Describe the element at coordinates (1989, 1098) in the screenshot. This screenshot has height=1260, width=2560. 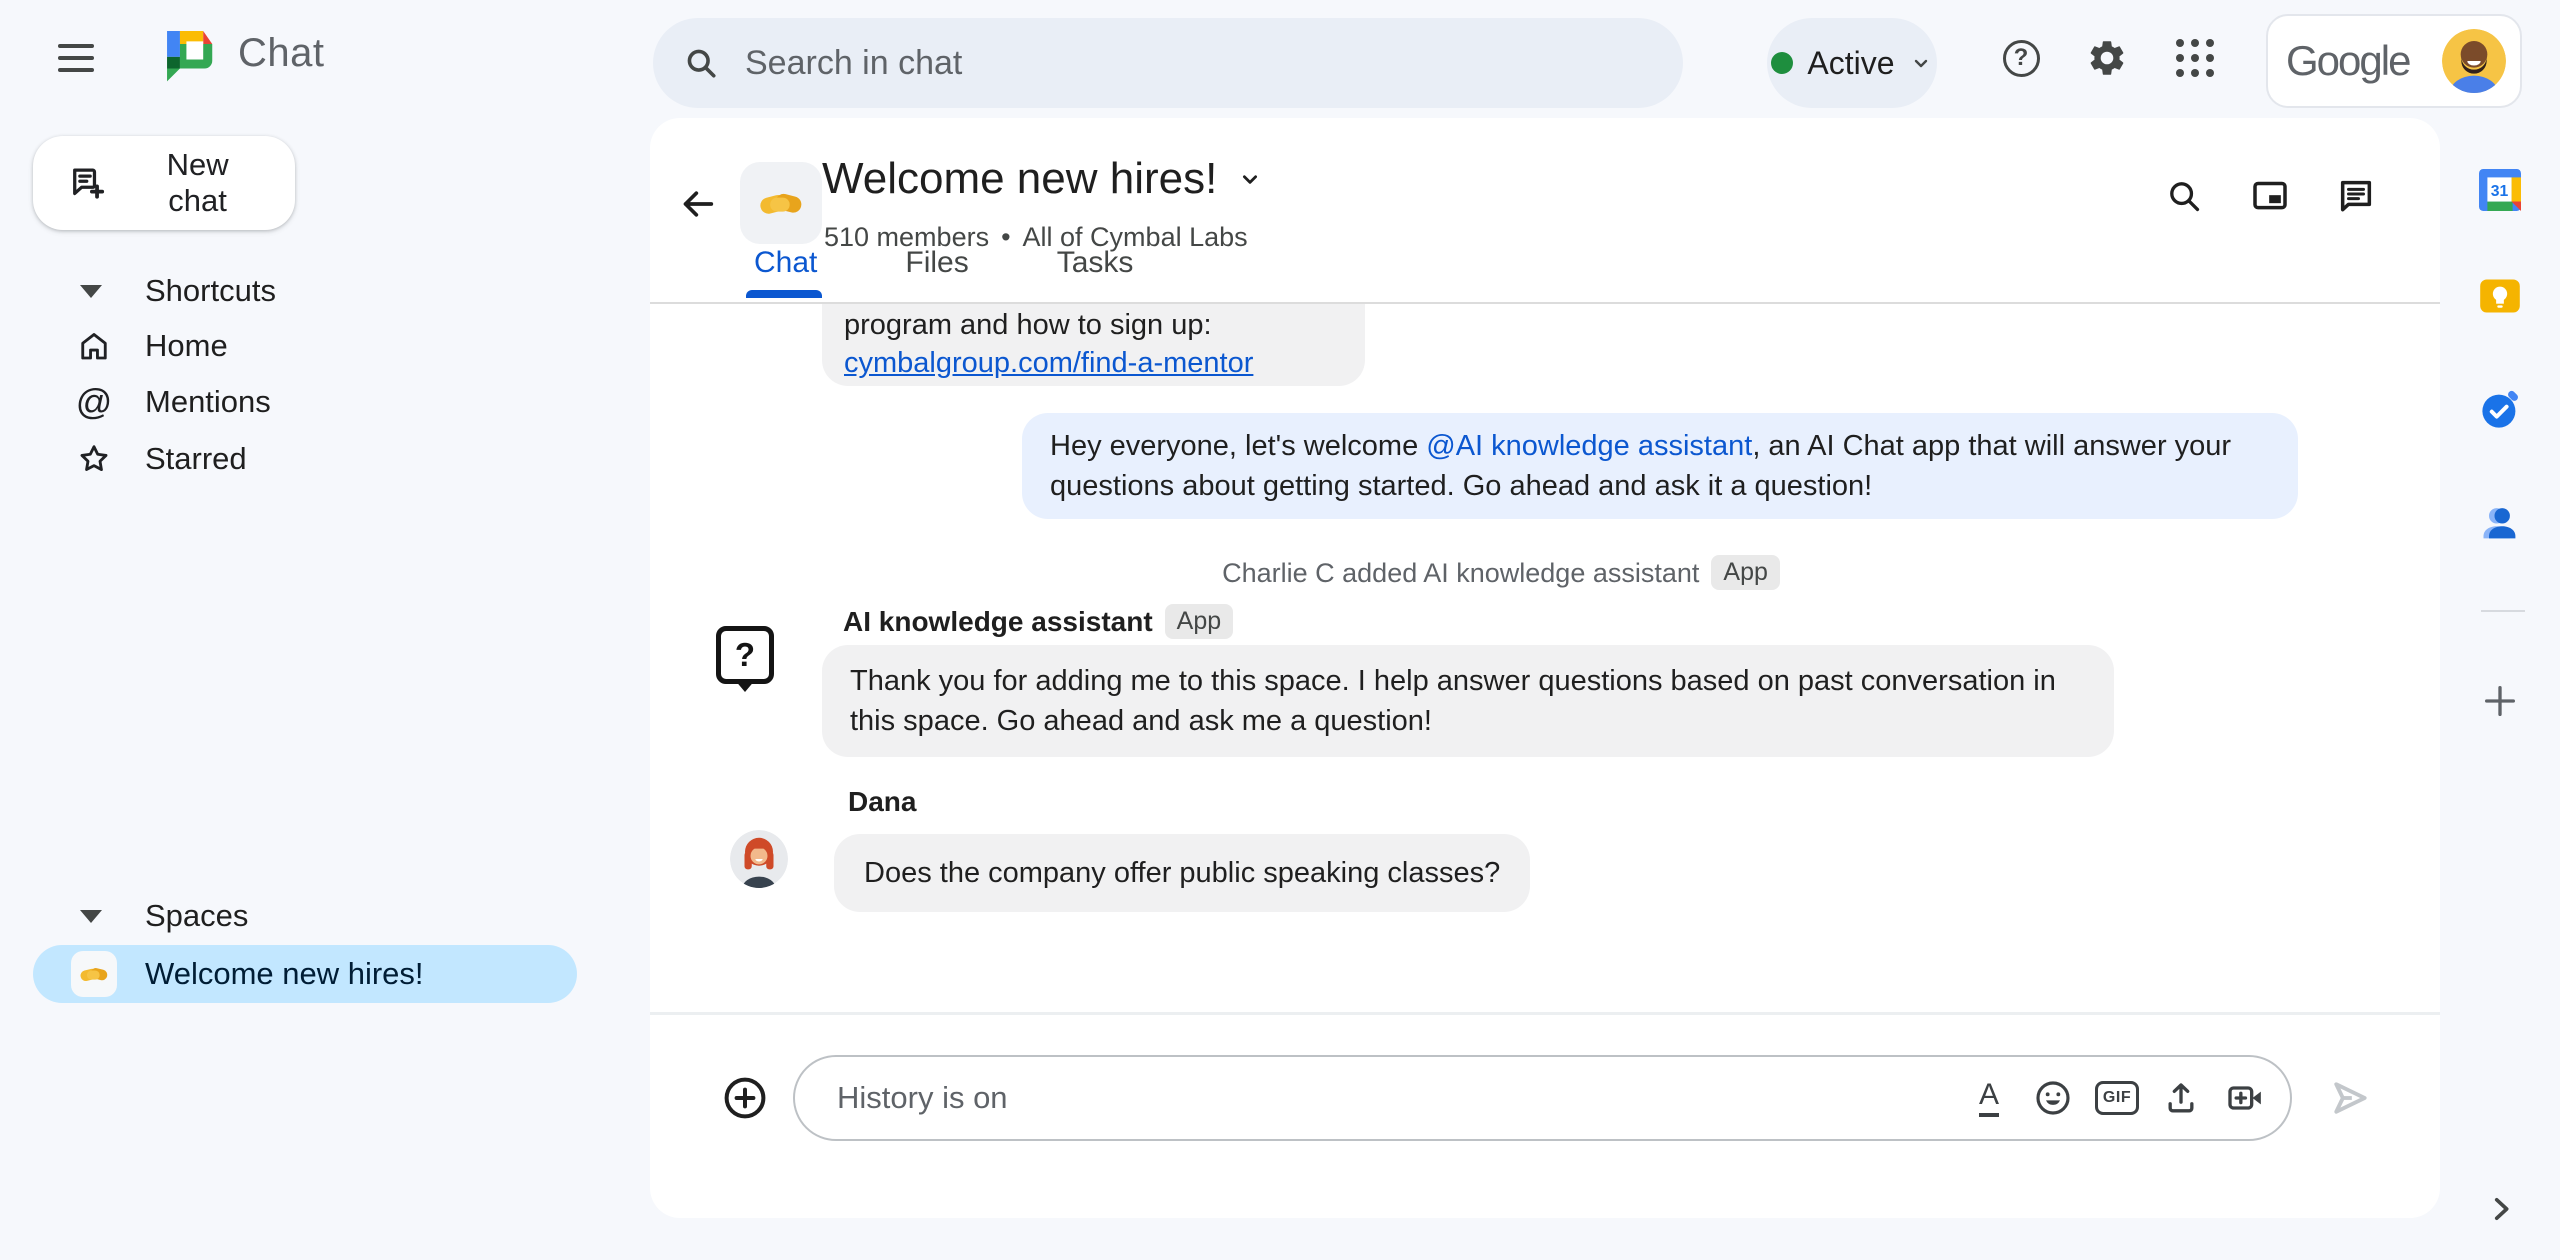
I see `format-text-button: A` at that location.